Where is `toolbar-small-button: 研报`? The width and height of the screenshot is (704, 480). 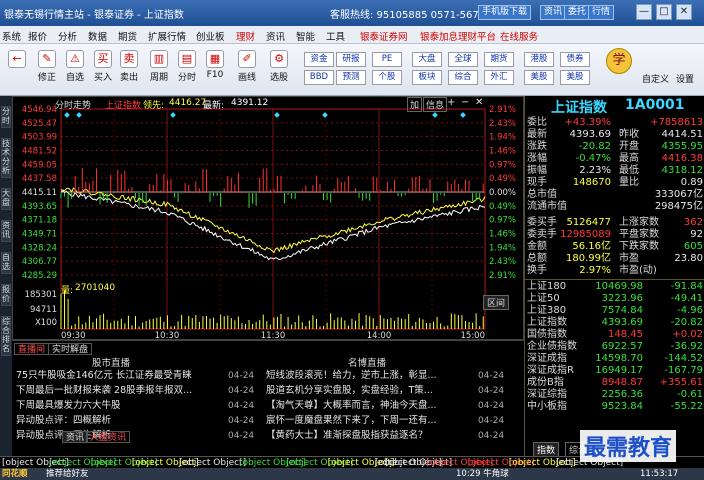
toolbar-small-button: 研报 is located at coordinates (351, 59).